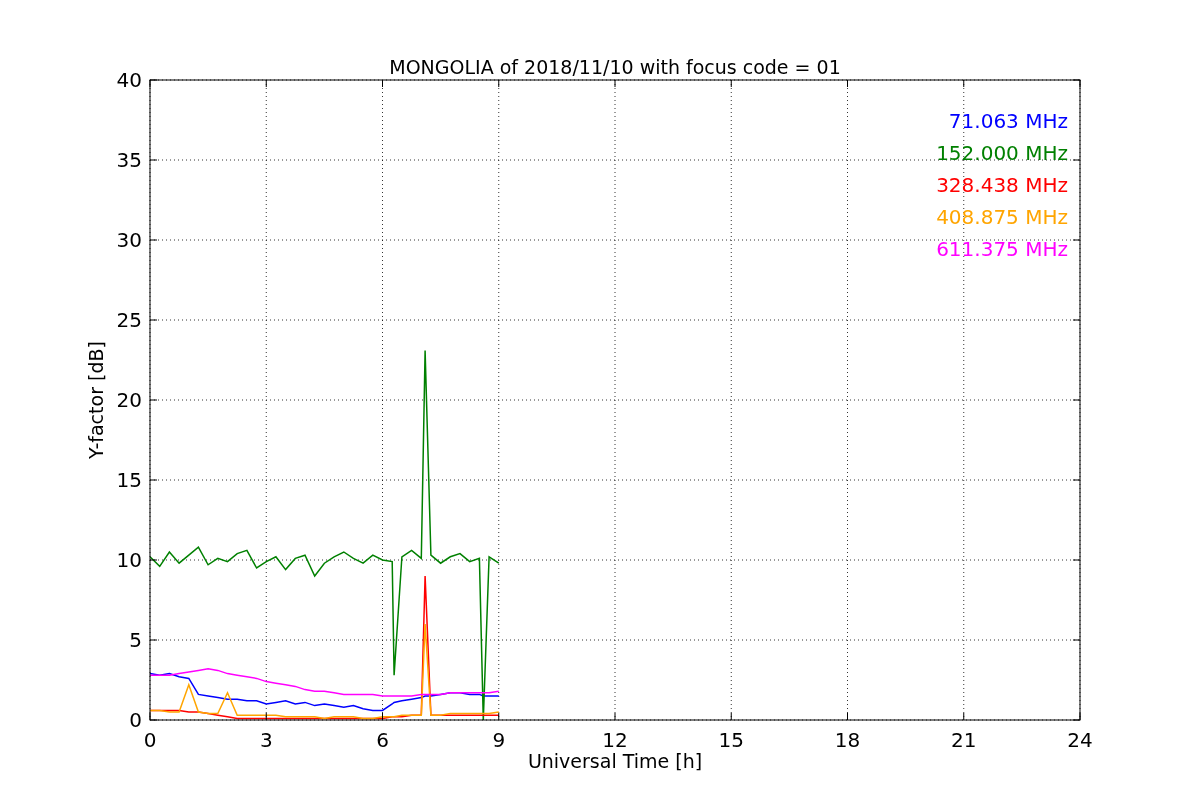 The image size is (1200, 800). I want to click on x-tick-label: 12, so click(615, 740).